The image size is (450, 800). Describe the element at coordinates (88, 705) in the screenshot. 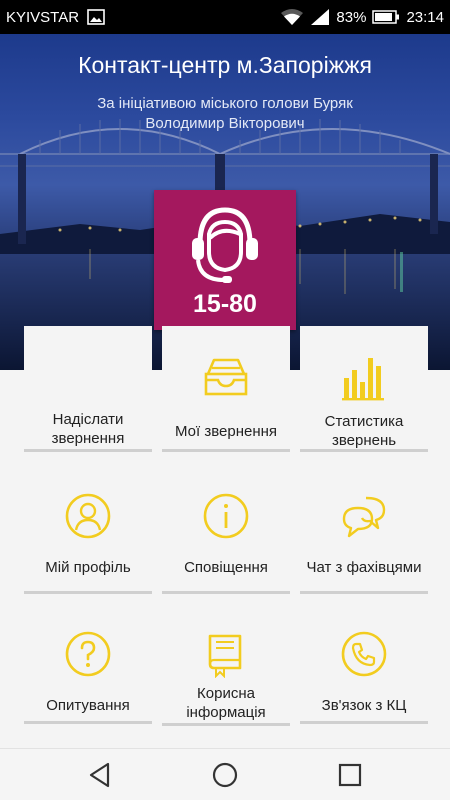

I see `surveys-label: Опитування` at that location.